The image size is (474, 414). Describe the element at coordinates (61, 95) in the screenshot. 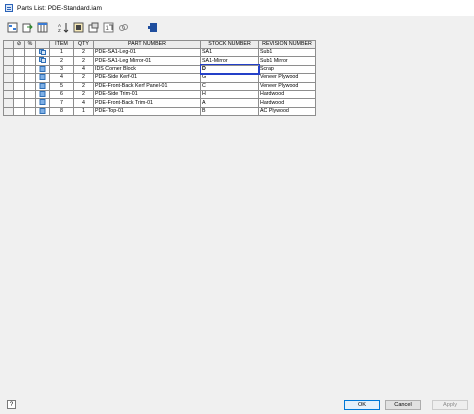

I see `item-cell: 6` at that location.